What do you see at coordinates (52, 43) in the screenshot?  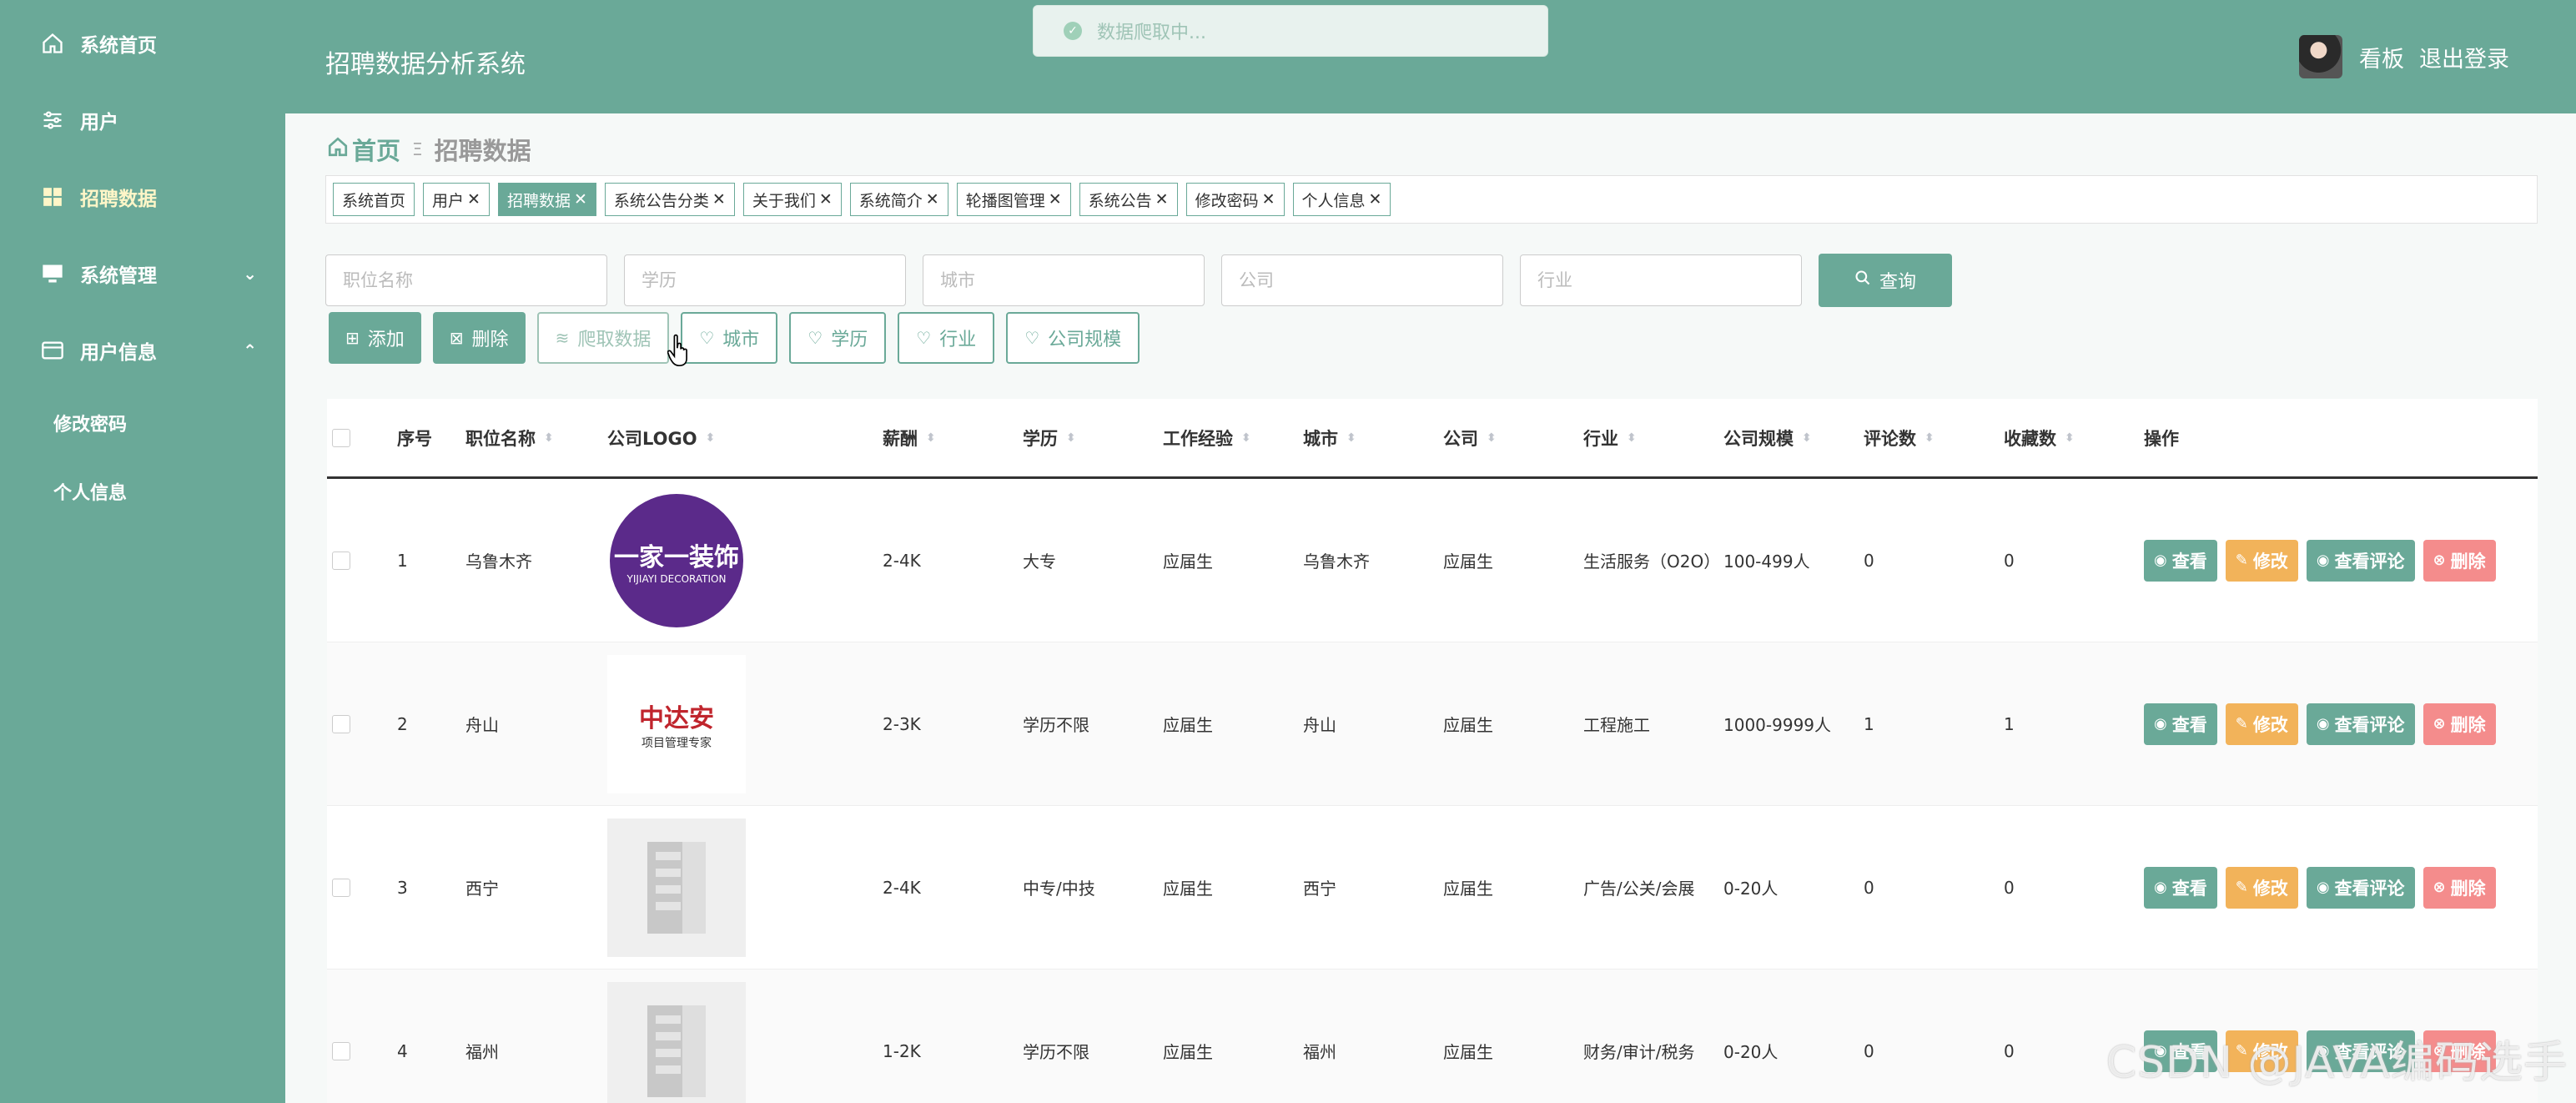 I see `home-icon` at bounding box center [52, 43].